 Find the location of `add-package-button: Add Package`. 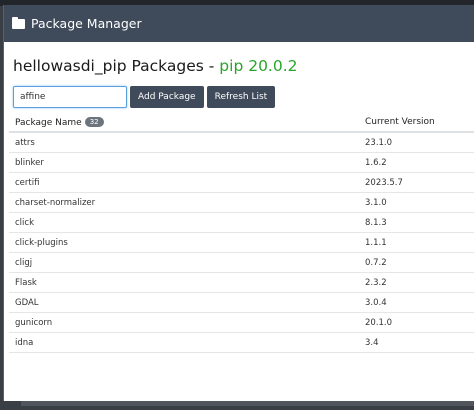

add-package-button: Add Package is located at coordinates (167, 97).